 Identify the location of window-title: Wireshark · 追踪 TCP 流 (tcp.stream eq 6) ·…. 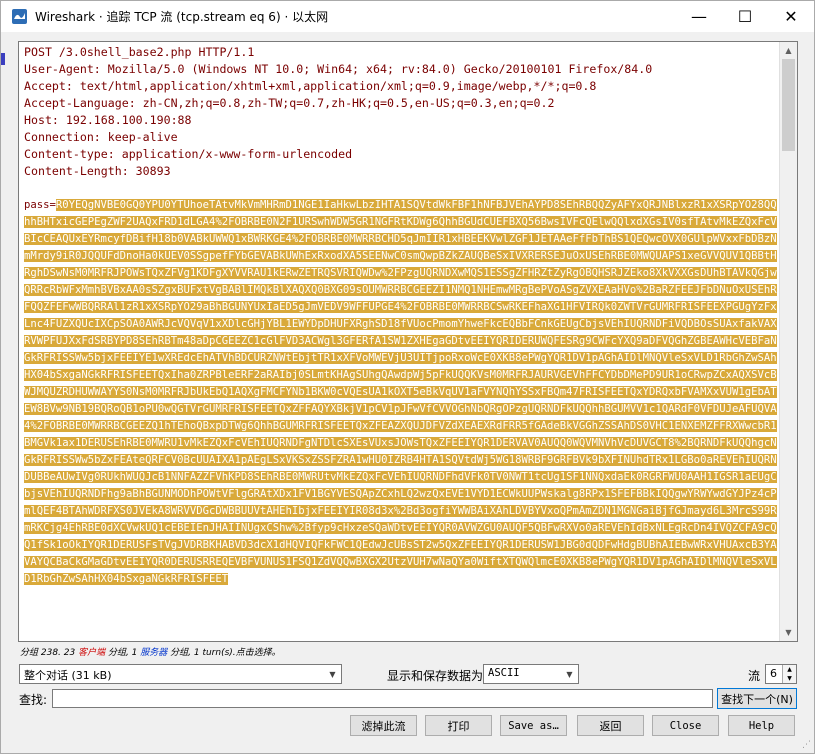
(182, 17).